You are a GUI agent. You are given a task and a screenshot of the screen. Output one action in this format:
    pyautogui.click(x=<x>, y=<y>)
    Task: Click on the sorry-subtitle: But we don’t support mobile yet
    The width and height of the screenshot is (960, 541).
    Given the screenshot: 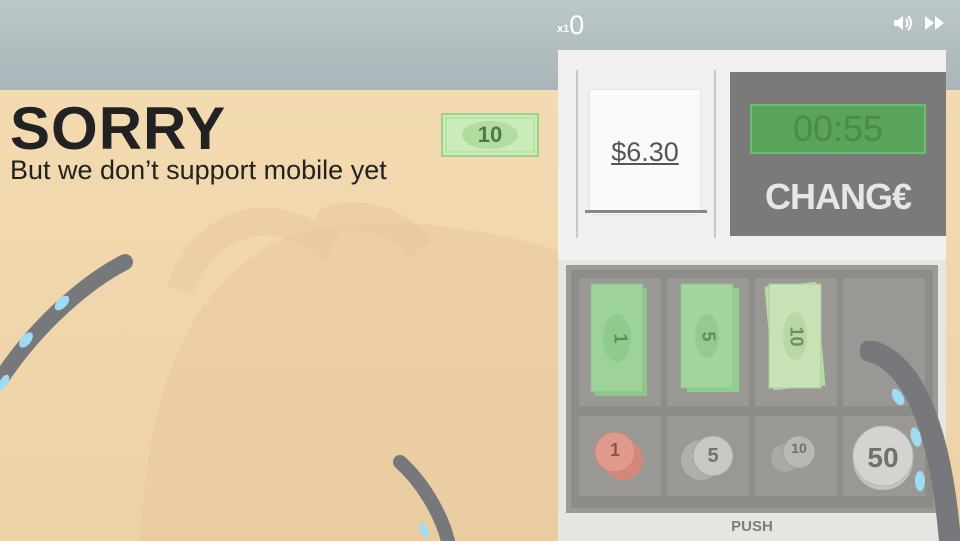 What is the action you would take?
    pyautogui.click(x=198, y=170)
    